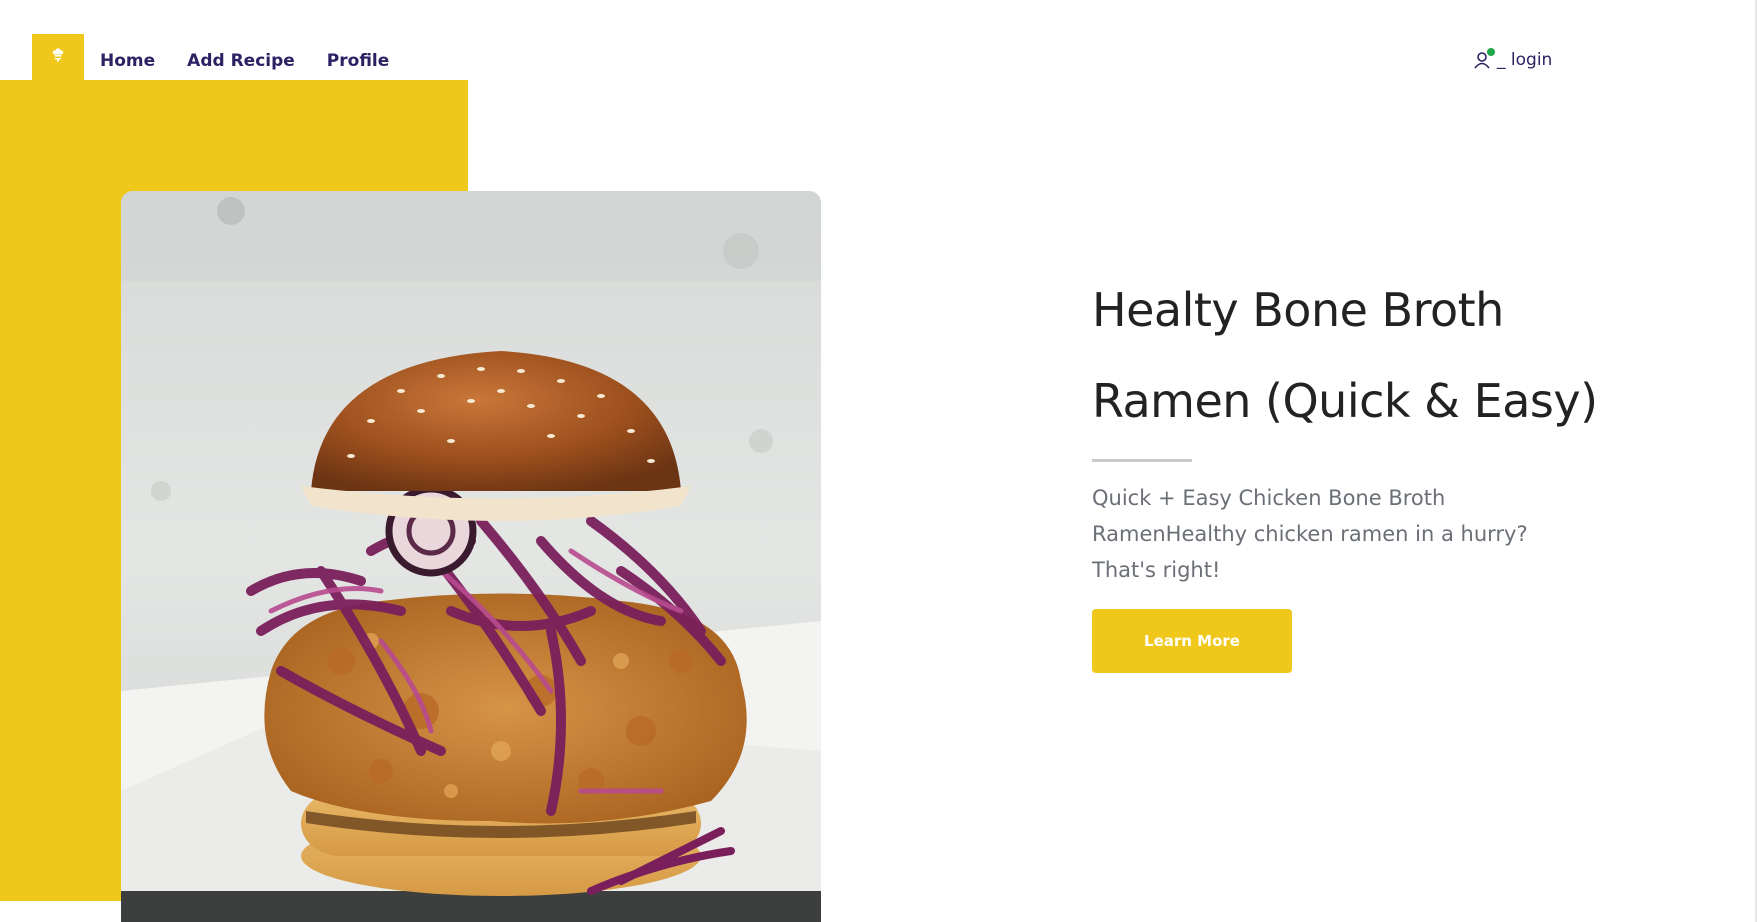 The width and height of the screenshot is (1757, 922). Describe the element at coordinates (1192, 641) in the screenshot. I see `learn-more-button: Learn More` at that location.